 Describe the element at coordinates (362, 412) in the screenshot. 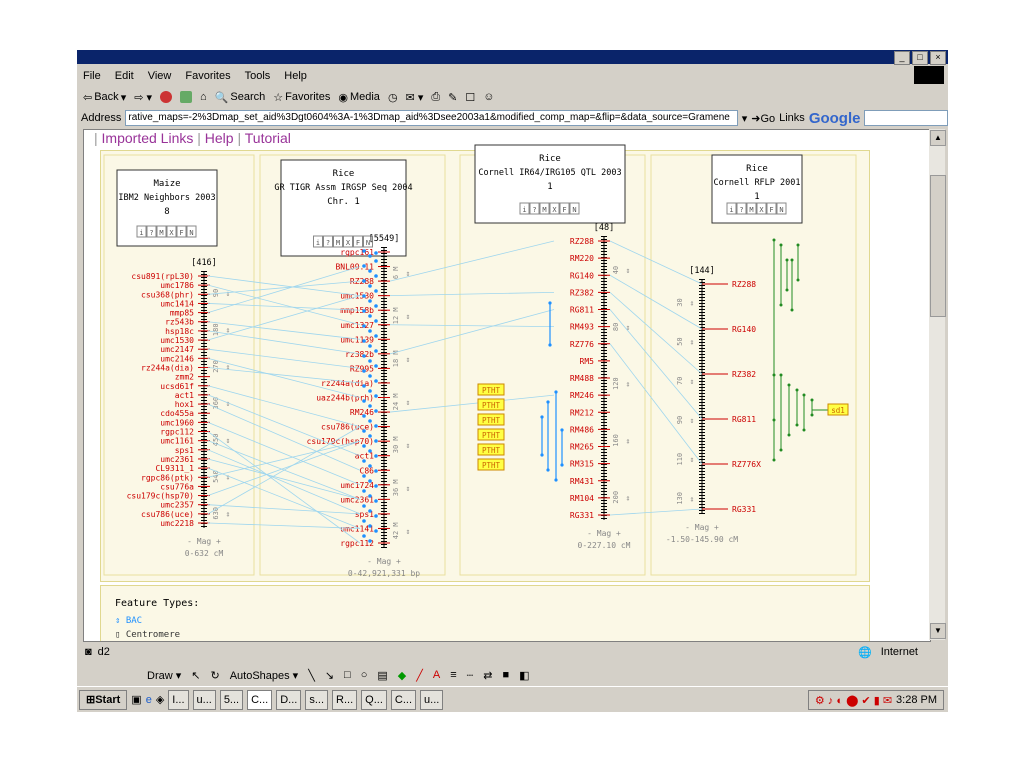

I see `feature-label: RM246` at that location.